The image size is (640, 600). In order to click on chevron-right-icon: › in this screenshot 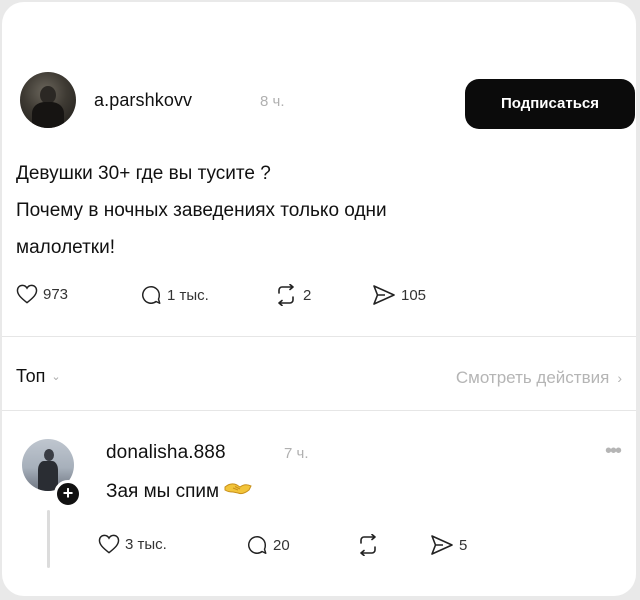, I will do `click(619, 378)`.